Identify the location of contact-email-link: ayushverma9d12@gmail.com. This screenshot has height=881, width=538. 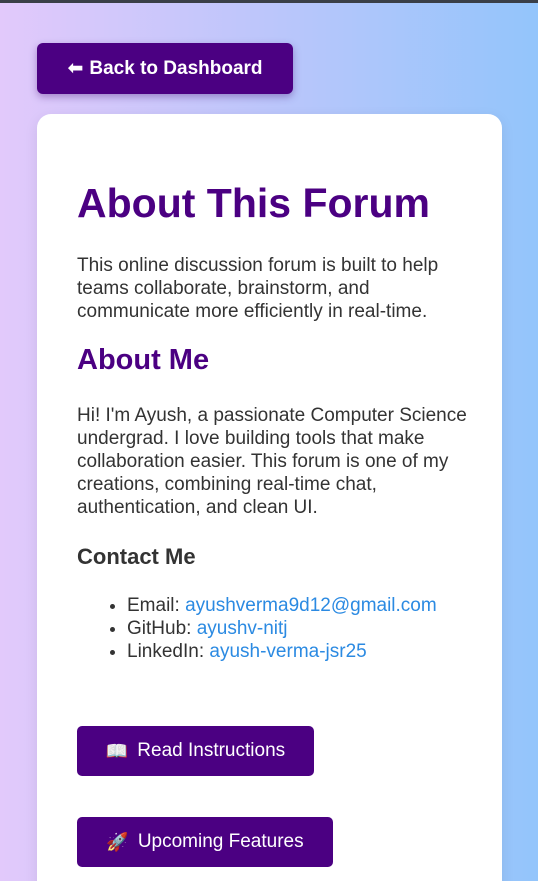
(311, 605).